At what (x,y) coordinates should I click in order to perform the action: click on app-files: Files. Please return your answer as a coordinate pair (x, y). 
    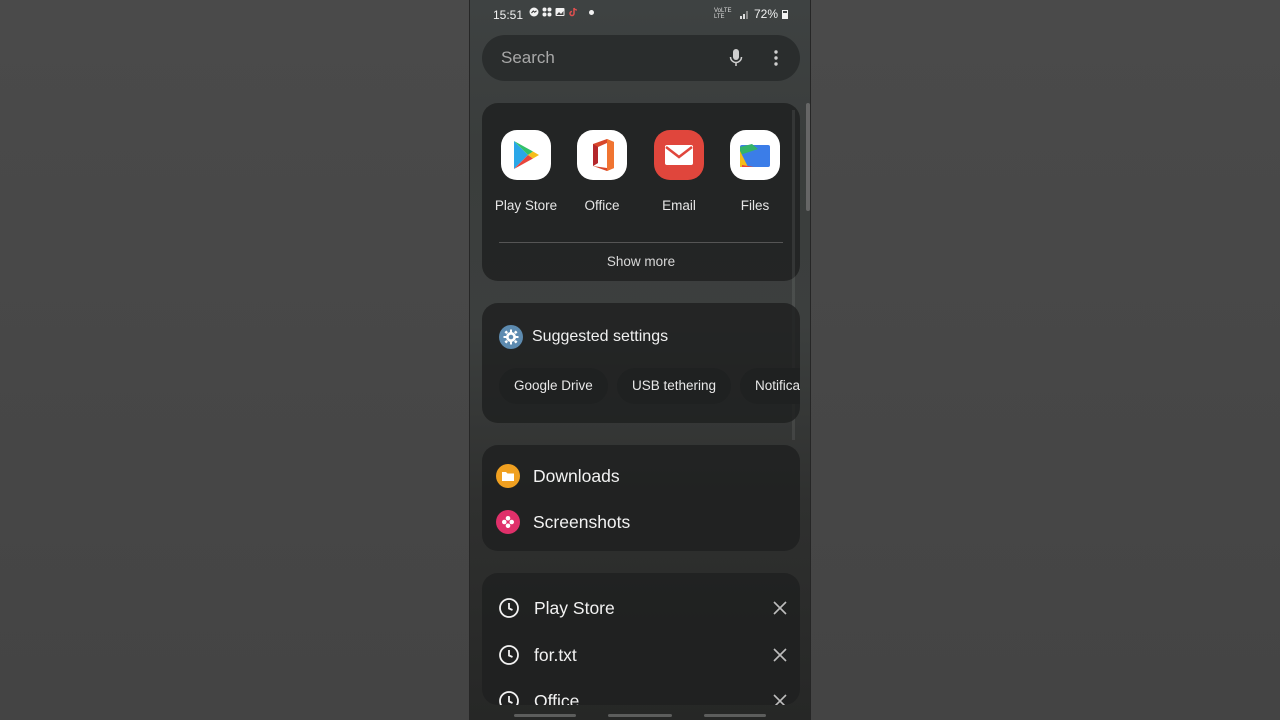
    Looking at the image, I should click on (755, 171).